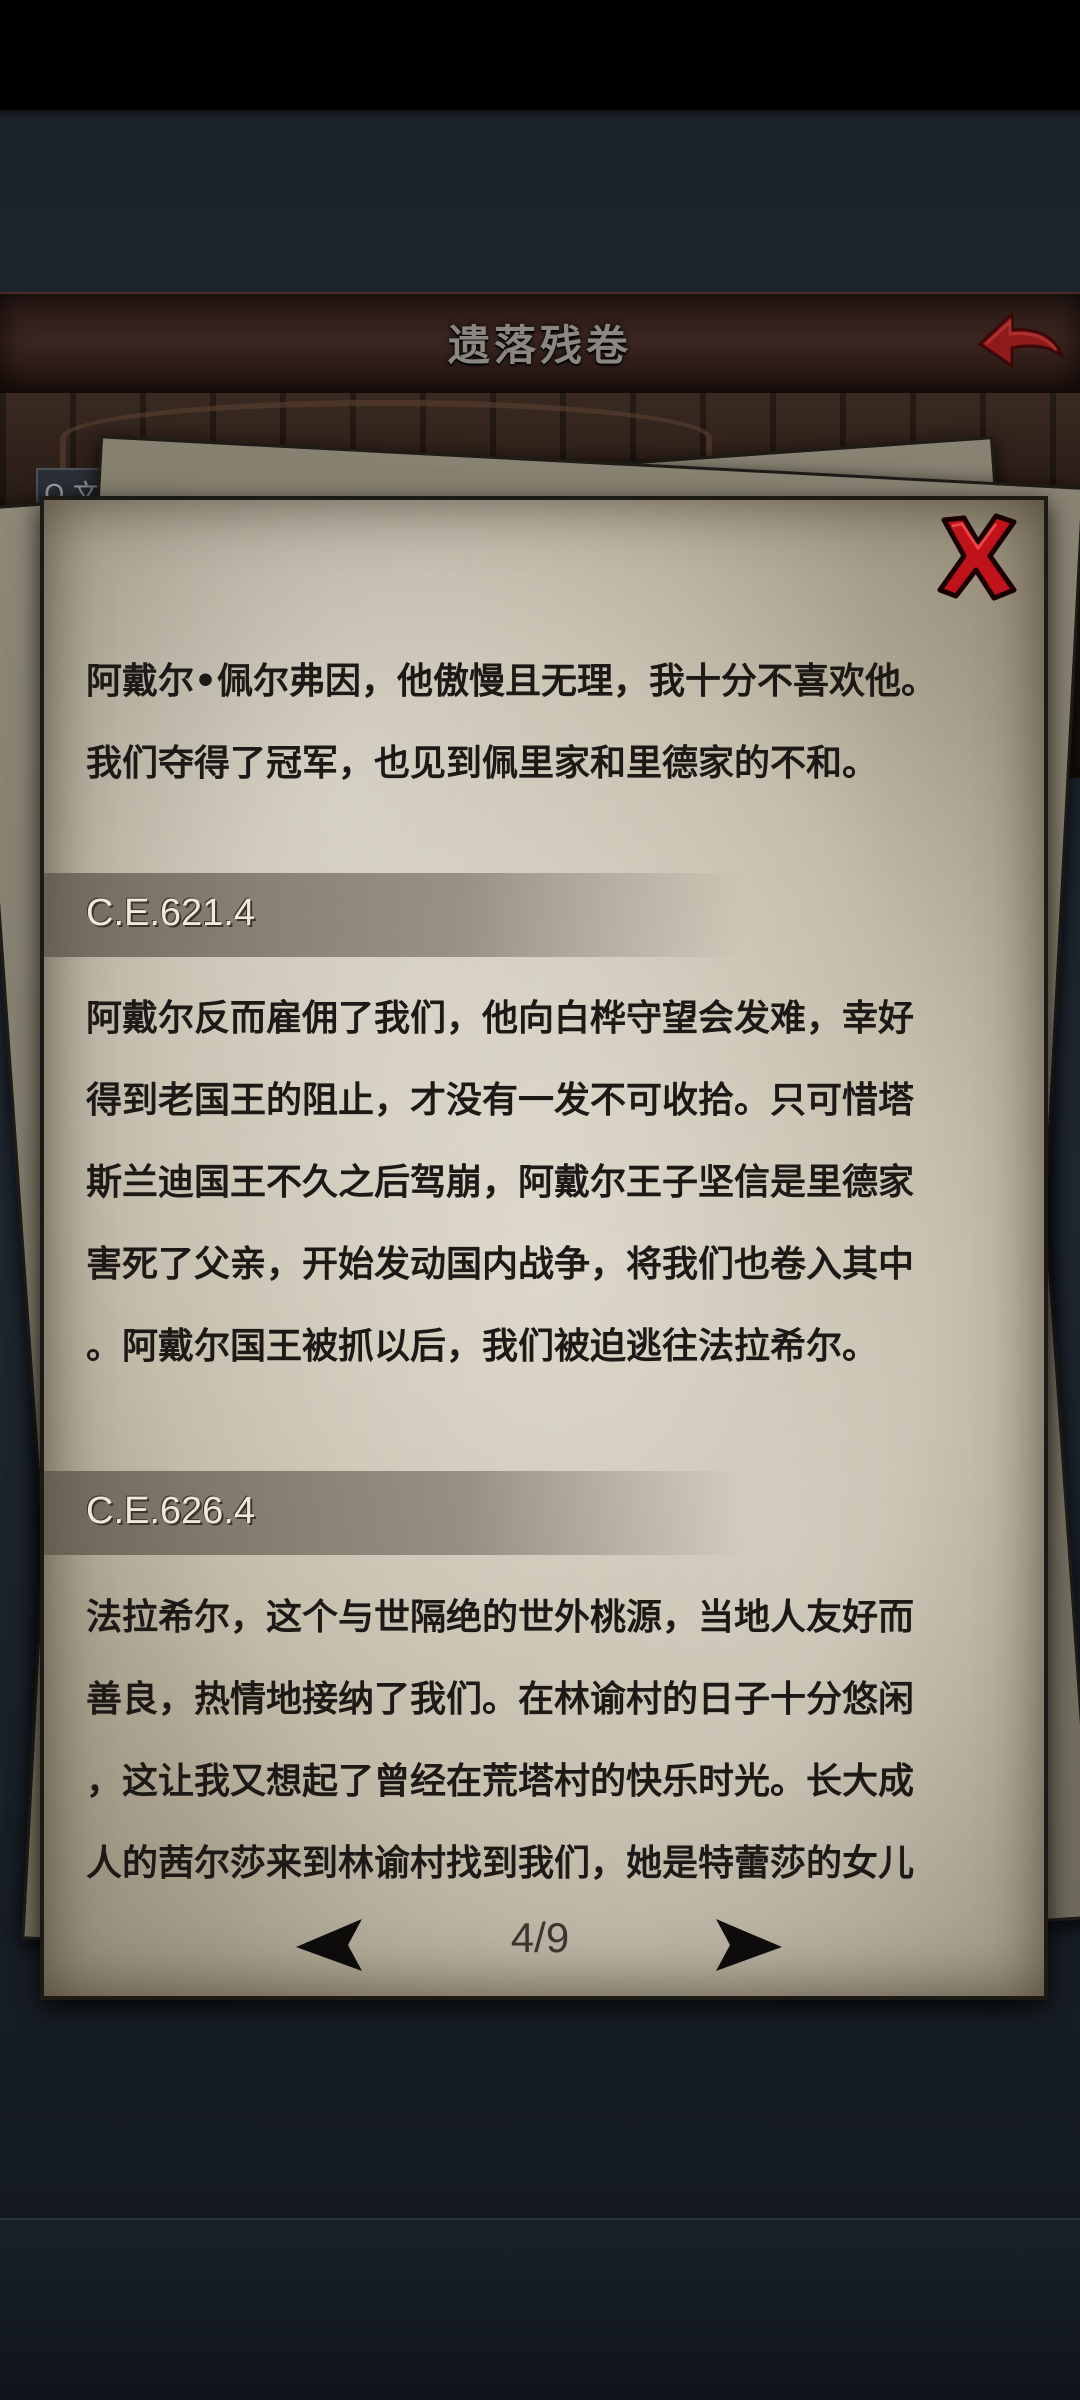  I want to click on right-triangle-icon, so click(749, 1945).